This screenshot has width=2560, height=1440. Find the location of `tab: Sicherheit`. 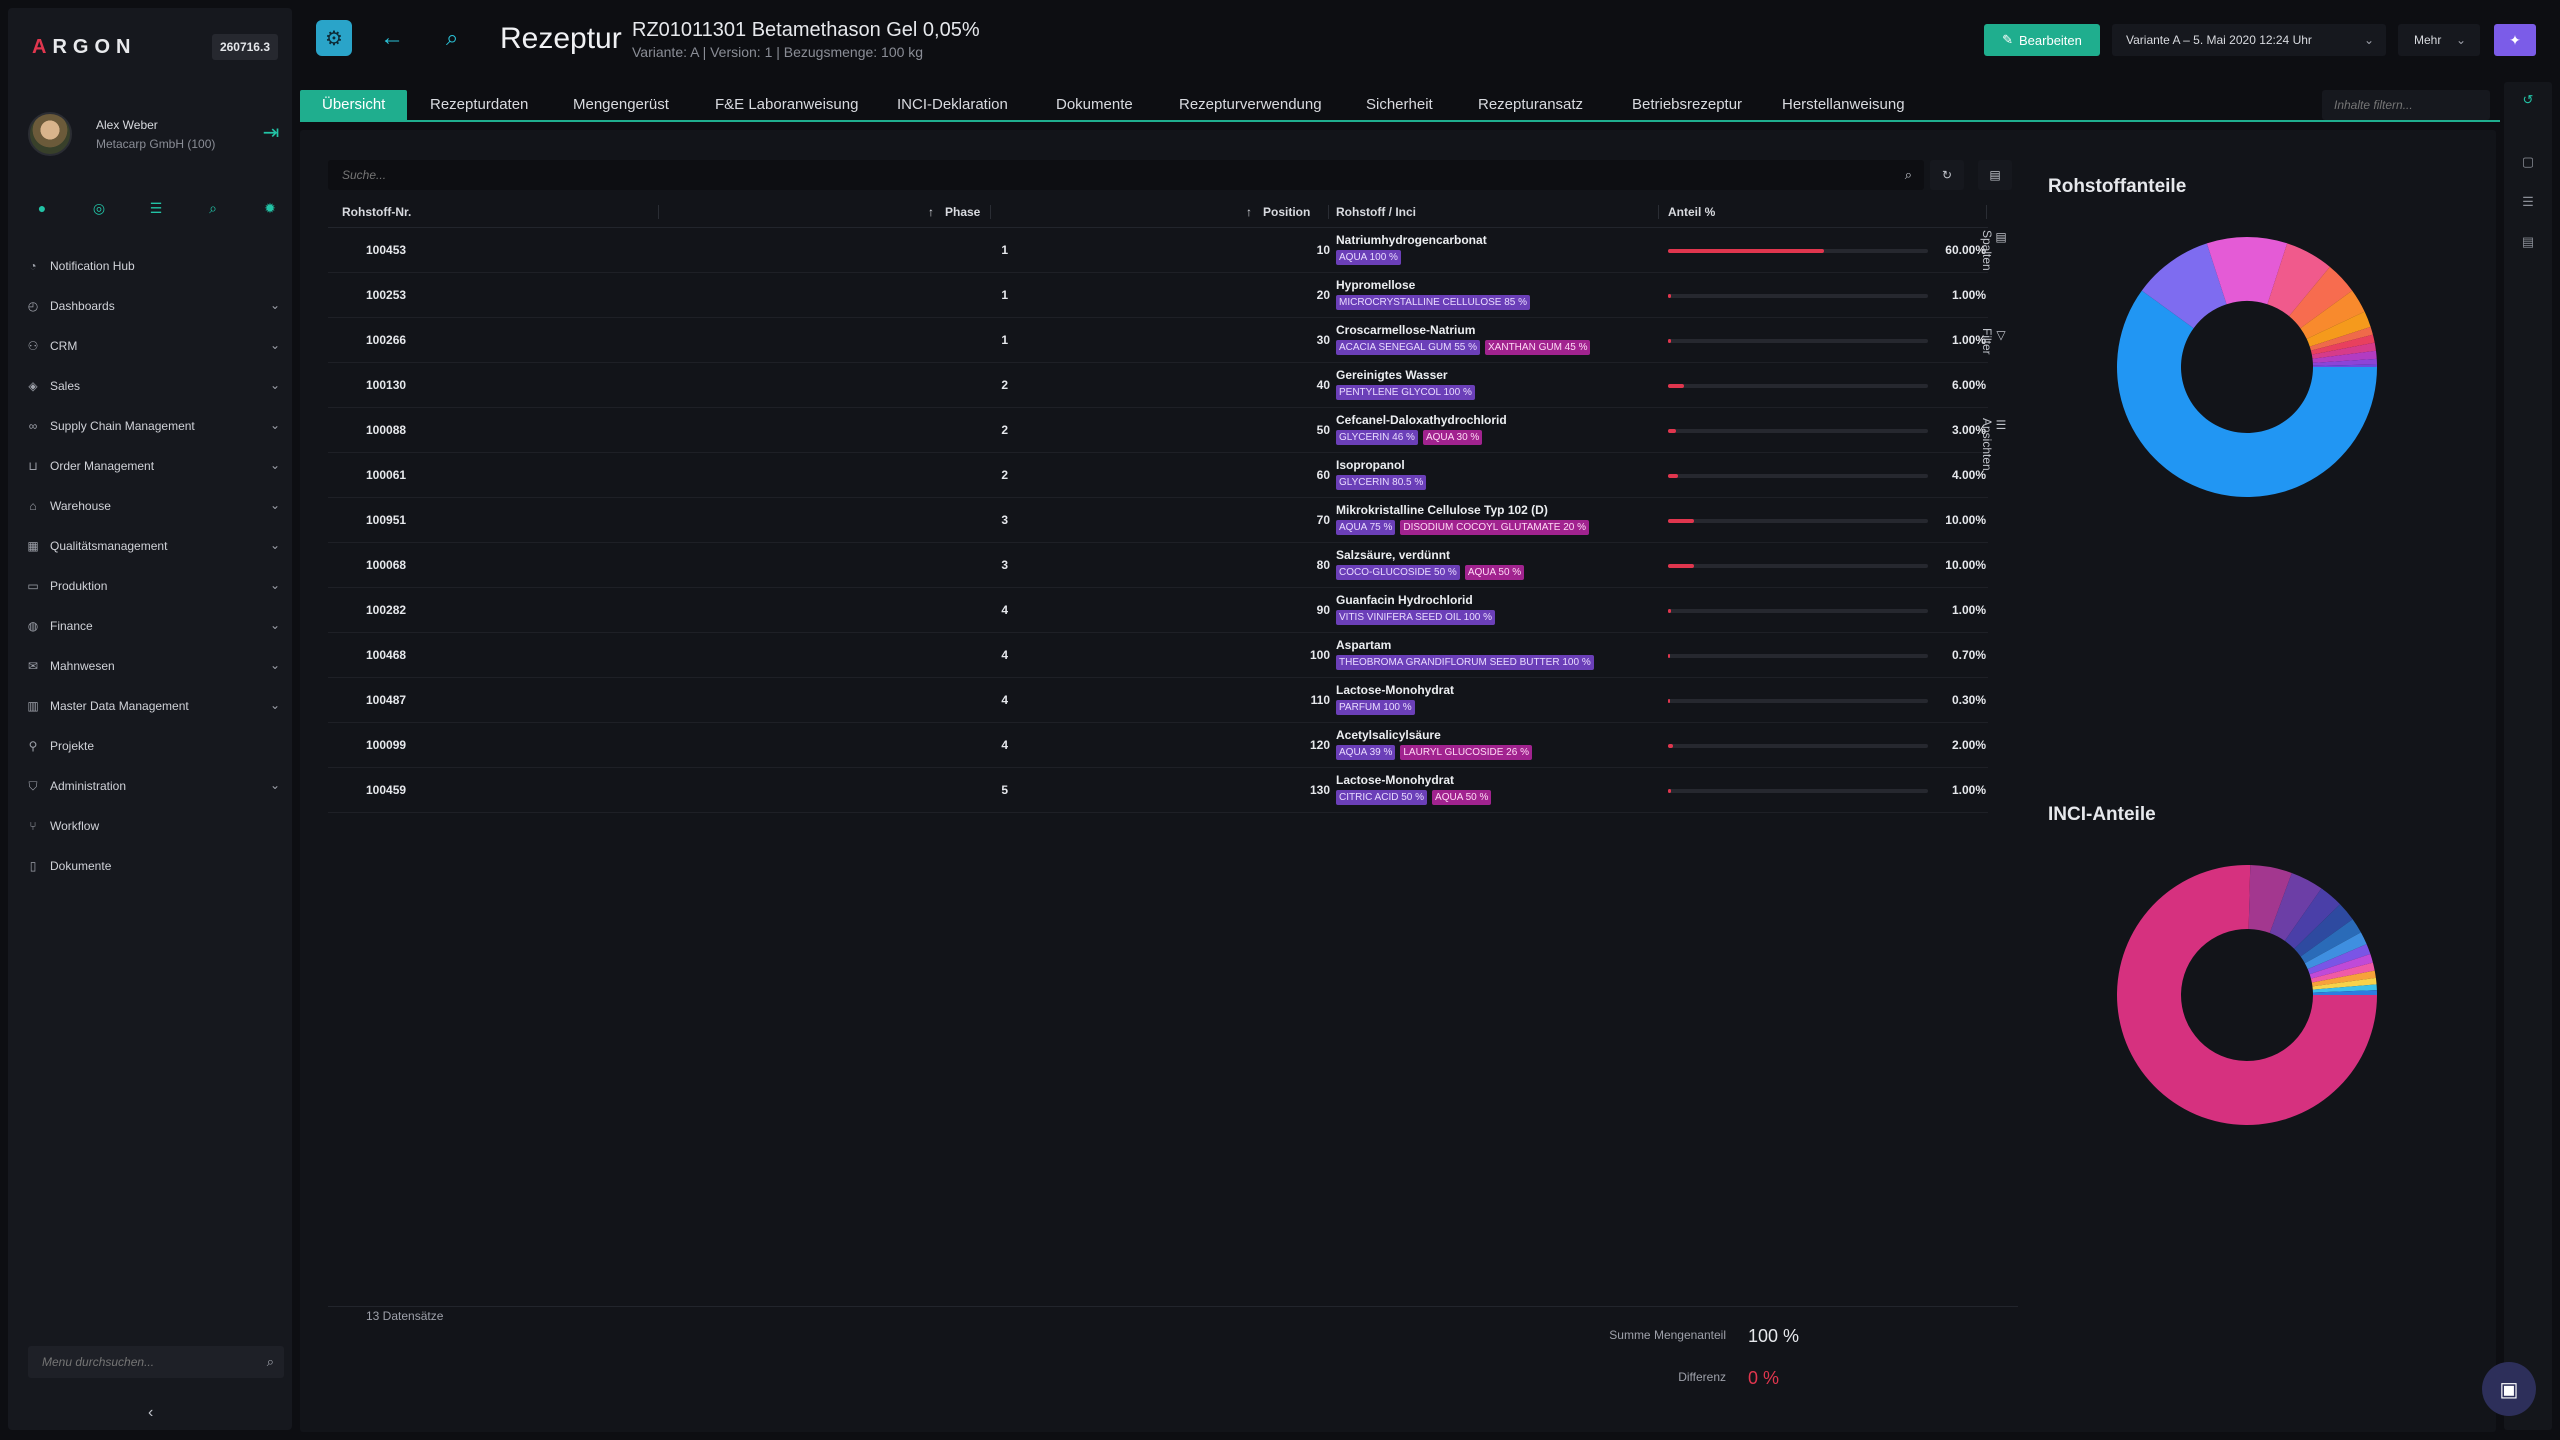

tab: Sicherheit is located at coordinates (1399, 105).